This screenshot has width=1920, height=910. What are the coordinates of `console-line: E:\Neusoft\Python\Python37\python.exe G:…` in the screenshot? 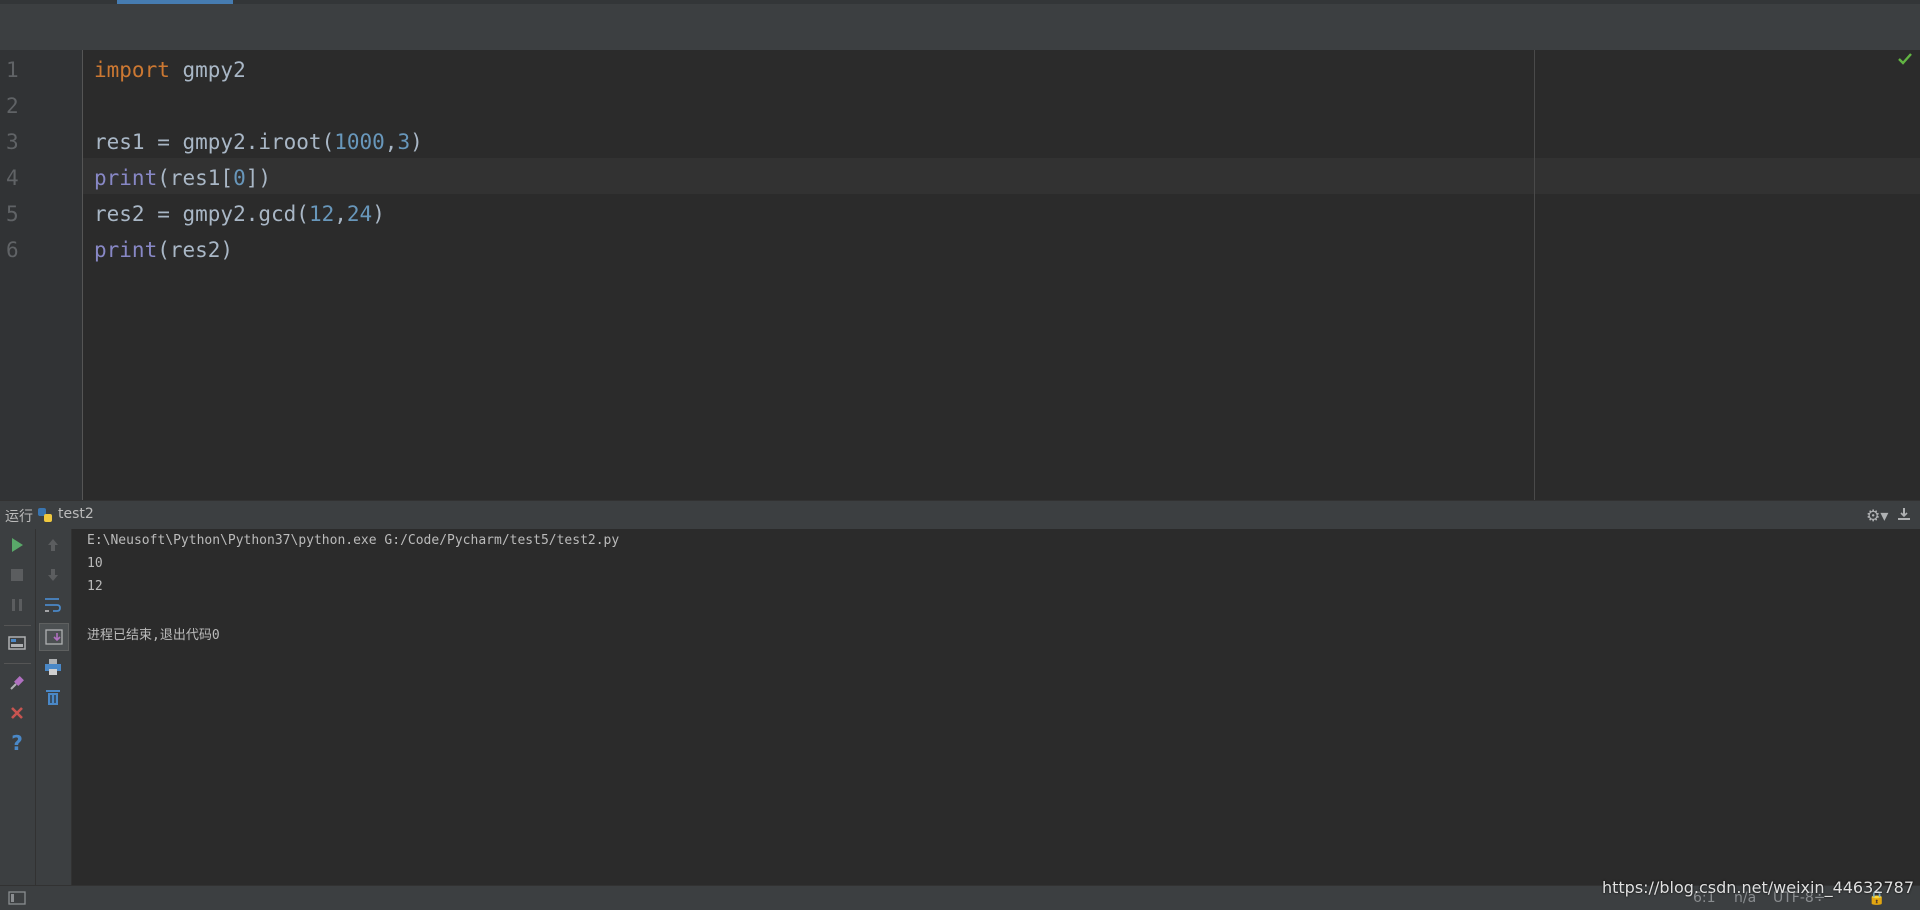 It's located at (353, 540).